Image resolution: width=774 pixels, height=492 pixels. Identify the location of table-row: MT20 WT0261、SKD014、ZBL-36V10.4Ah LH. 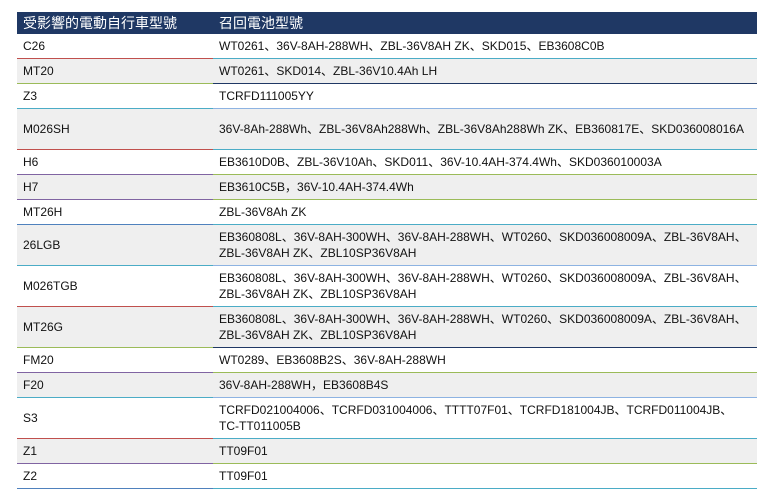
(387, 71).